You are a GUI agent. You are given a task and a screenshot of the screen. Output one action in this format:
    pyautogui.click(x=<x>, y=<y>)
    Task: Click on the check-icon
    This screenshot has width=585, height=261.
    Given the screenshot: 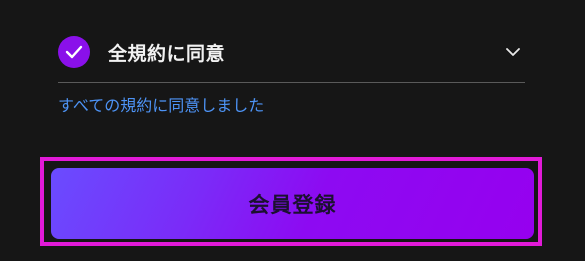 What is the action you would take?
    pyautogui.click(x=74, y=52)
    